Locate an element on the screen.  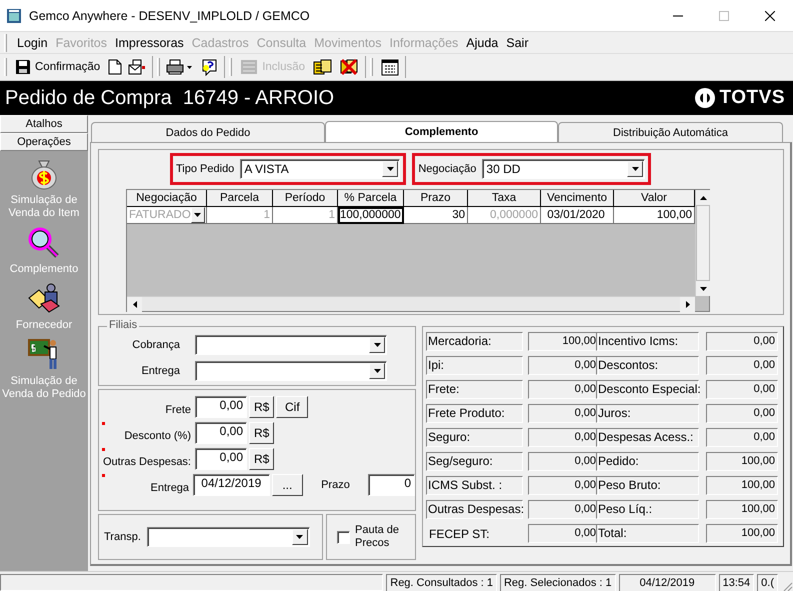
total-label: Seg/seguro: is located at coordinates (474, 461).